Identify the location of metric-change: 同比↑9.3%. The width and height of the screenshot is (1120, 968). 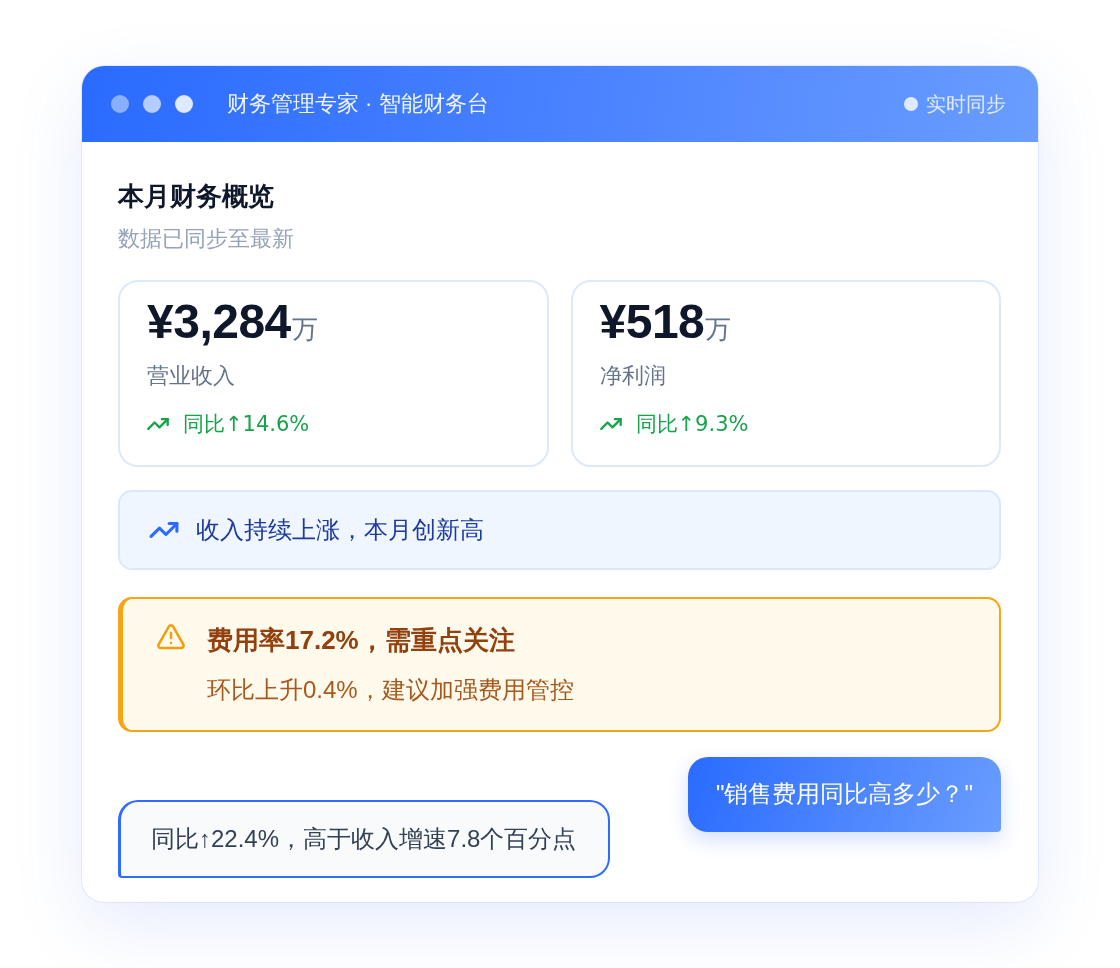
(692, 424).